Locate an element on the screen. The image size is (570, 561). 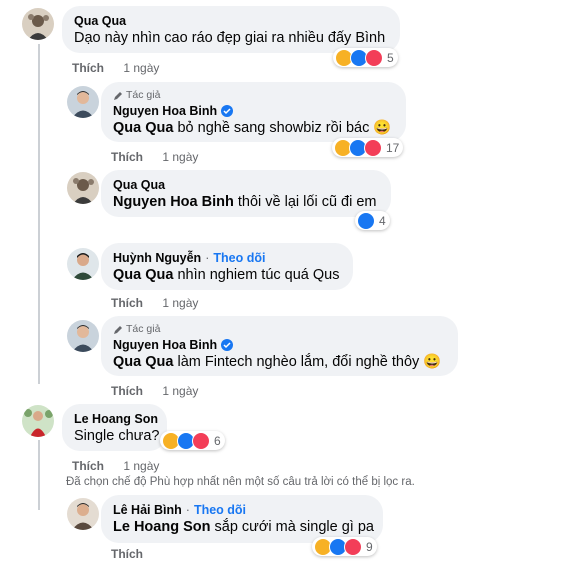
comment-text: Nguyen Hoa Binh thôi về lại lối cũ đi em is located at coordinates (246, 202).